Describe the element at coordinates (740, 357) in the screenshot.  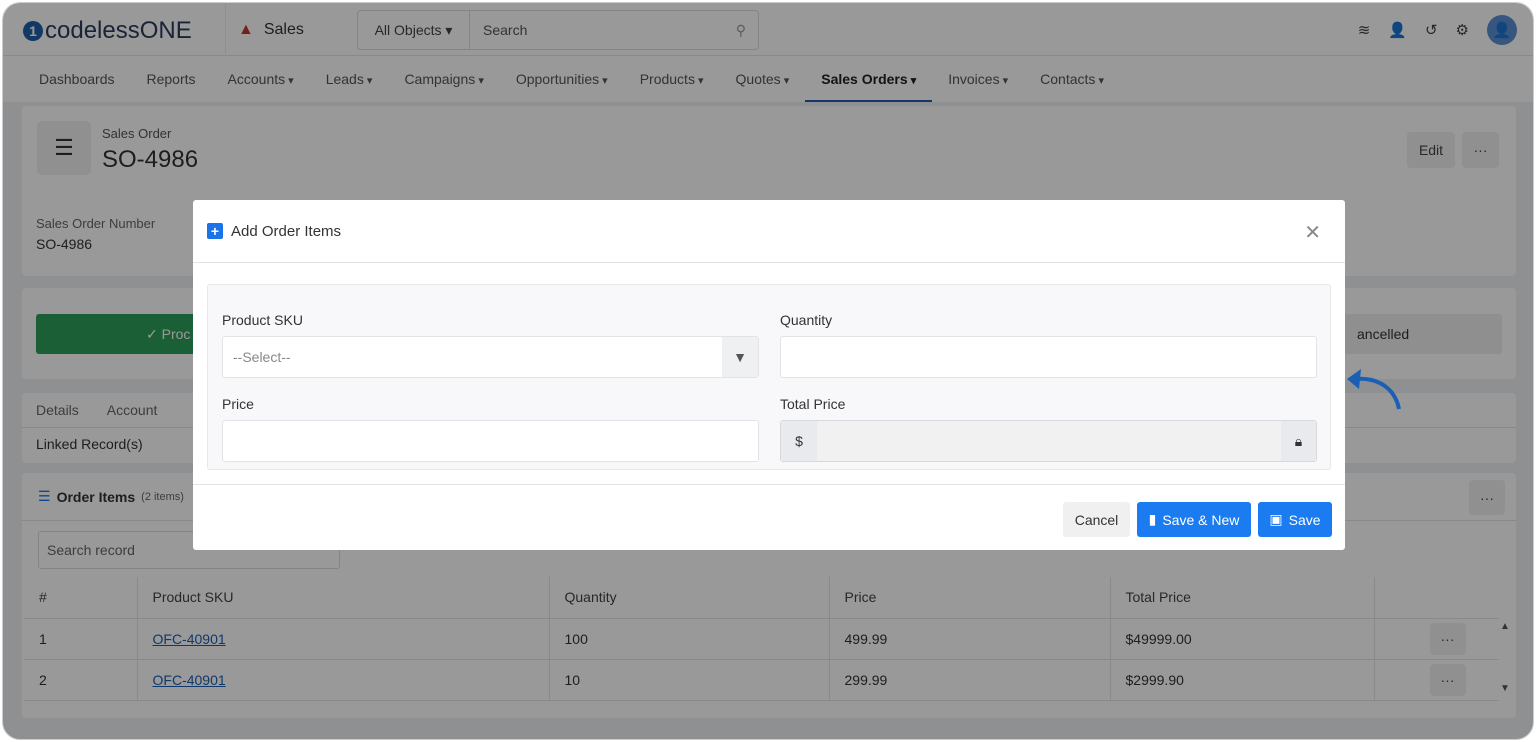
I see `chevron-down-icon: ▼` at that location.